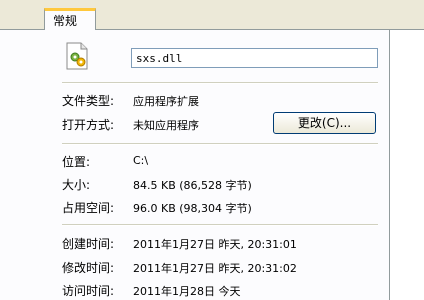 This screenshot has width=424, height=300. I want to click on tab-general-label: 常规, so click(65, 21).